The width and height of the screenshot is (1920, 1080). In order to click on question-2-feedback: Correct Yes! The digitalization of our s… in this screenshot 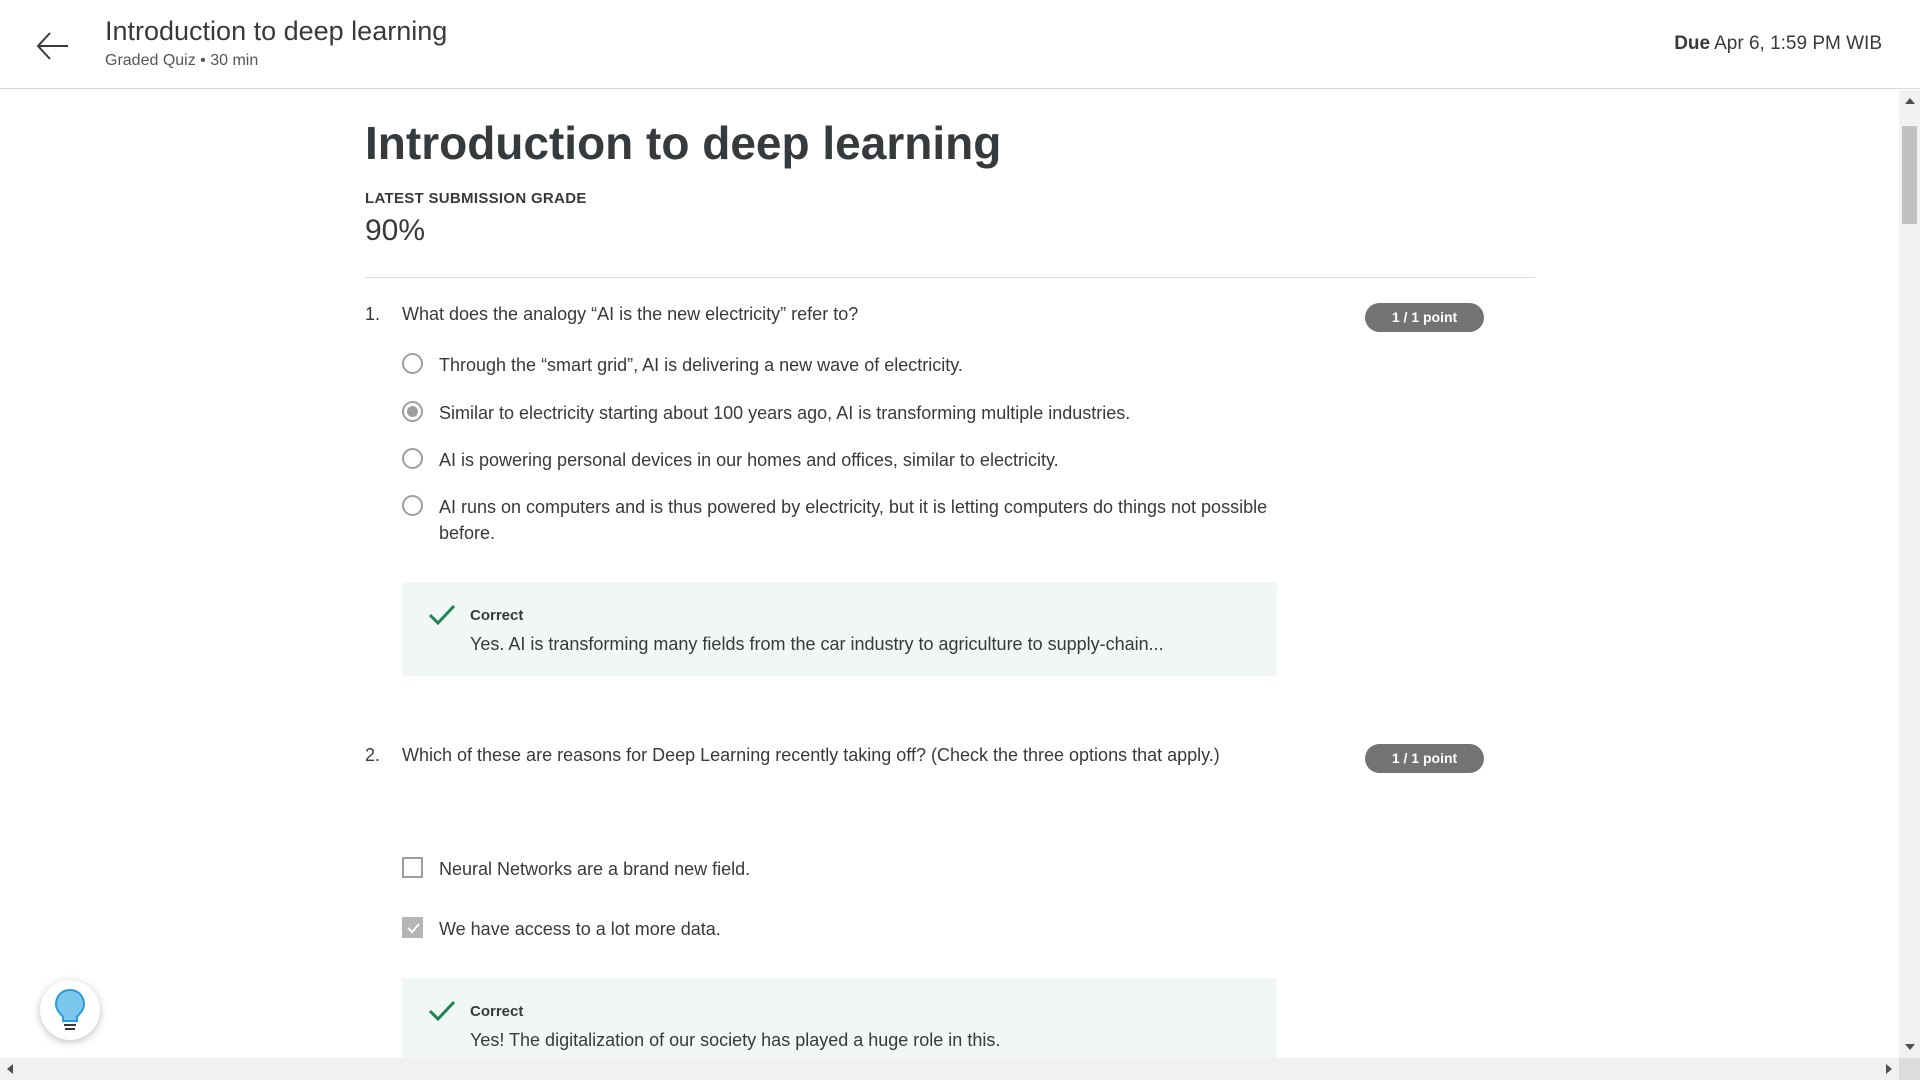, I will do `click(839, 1018)`.